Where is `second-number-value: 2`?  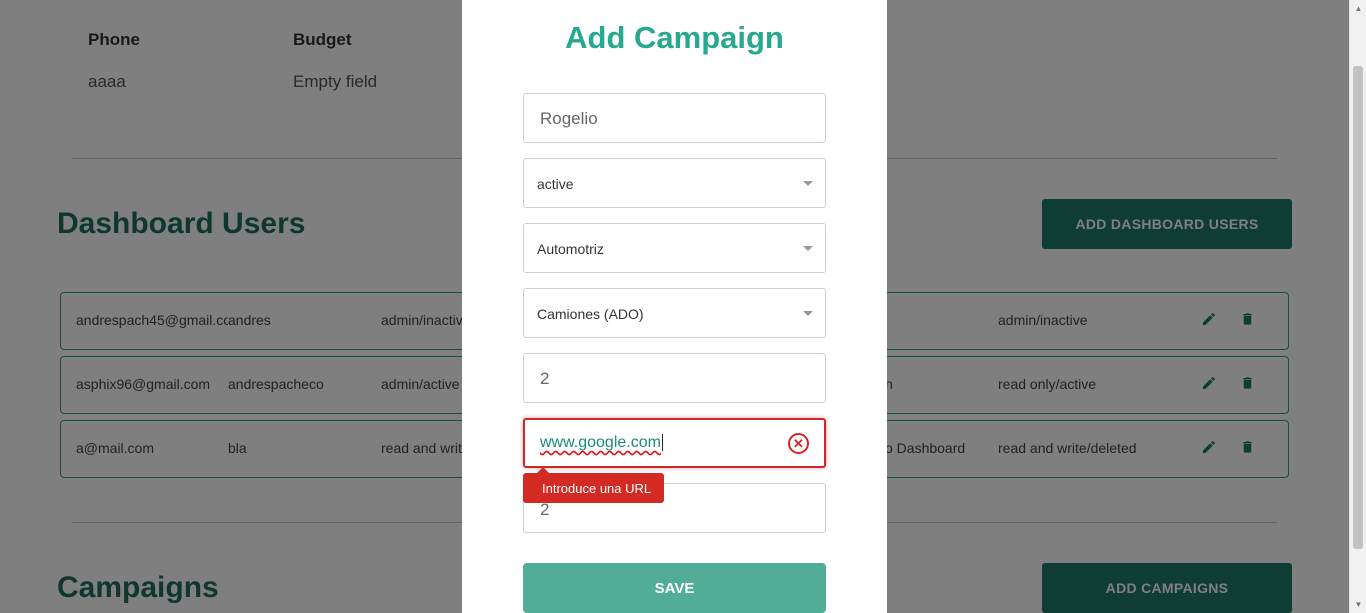
second-number-value: 2 is located at coordinates (545, 509).